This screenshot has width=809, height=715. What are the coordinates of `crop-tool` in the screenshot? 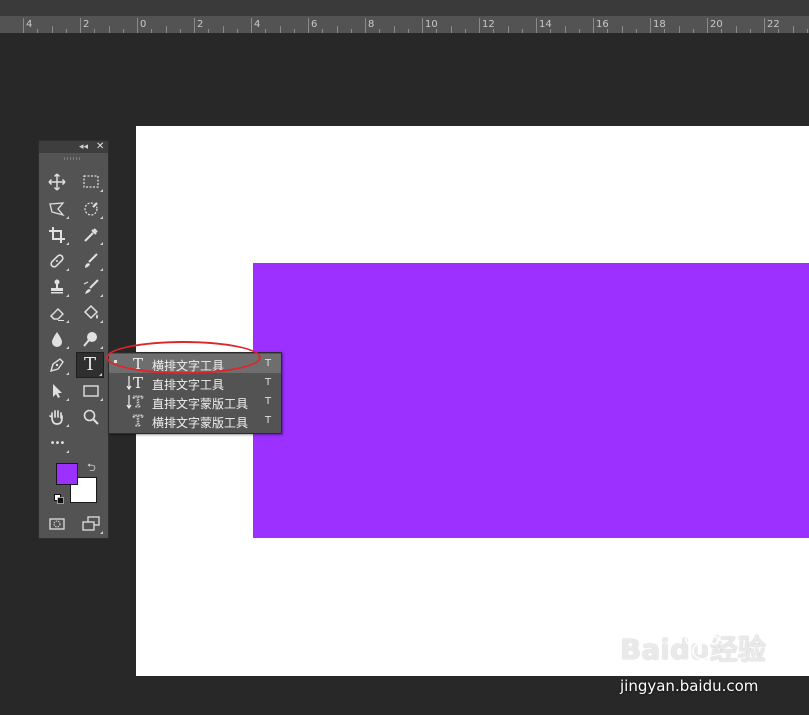 It's located at (57, 235).